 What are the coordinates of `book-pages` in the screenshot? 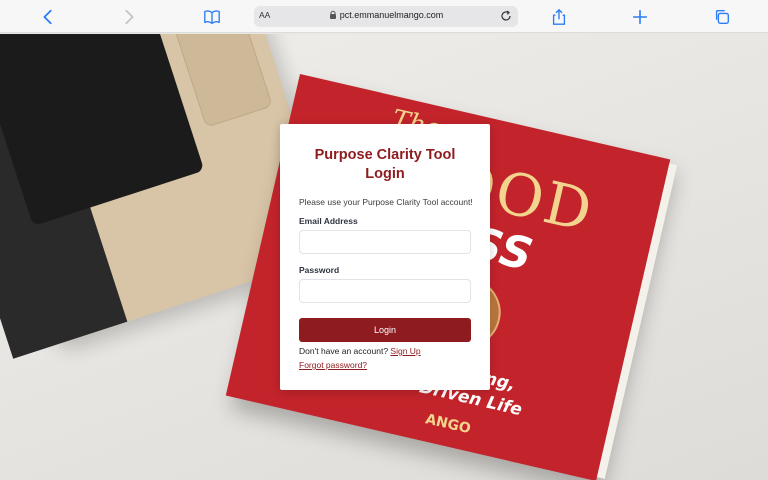 It's located at (637, 321).